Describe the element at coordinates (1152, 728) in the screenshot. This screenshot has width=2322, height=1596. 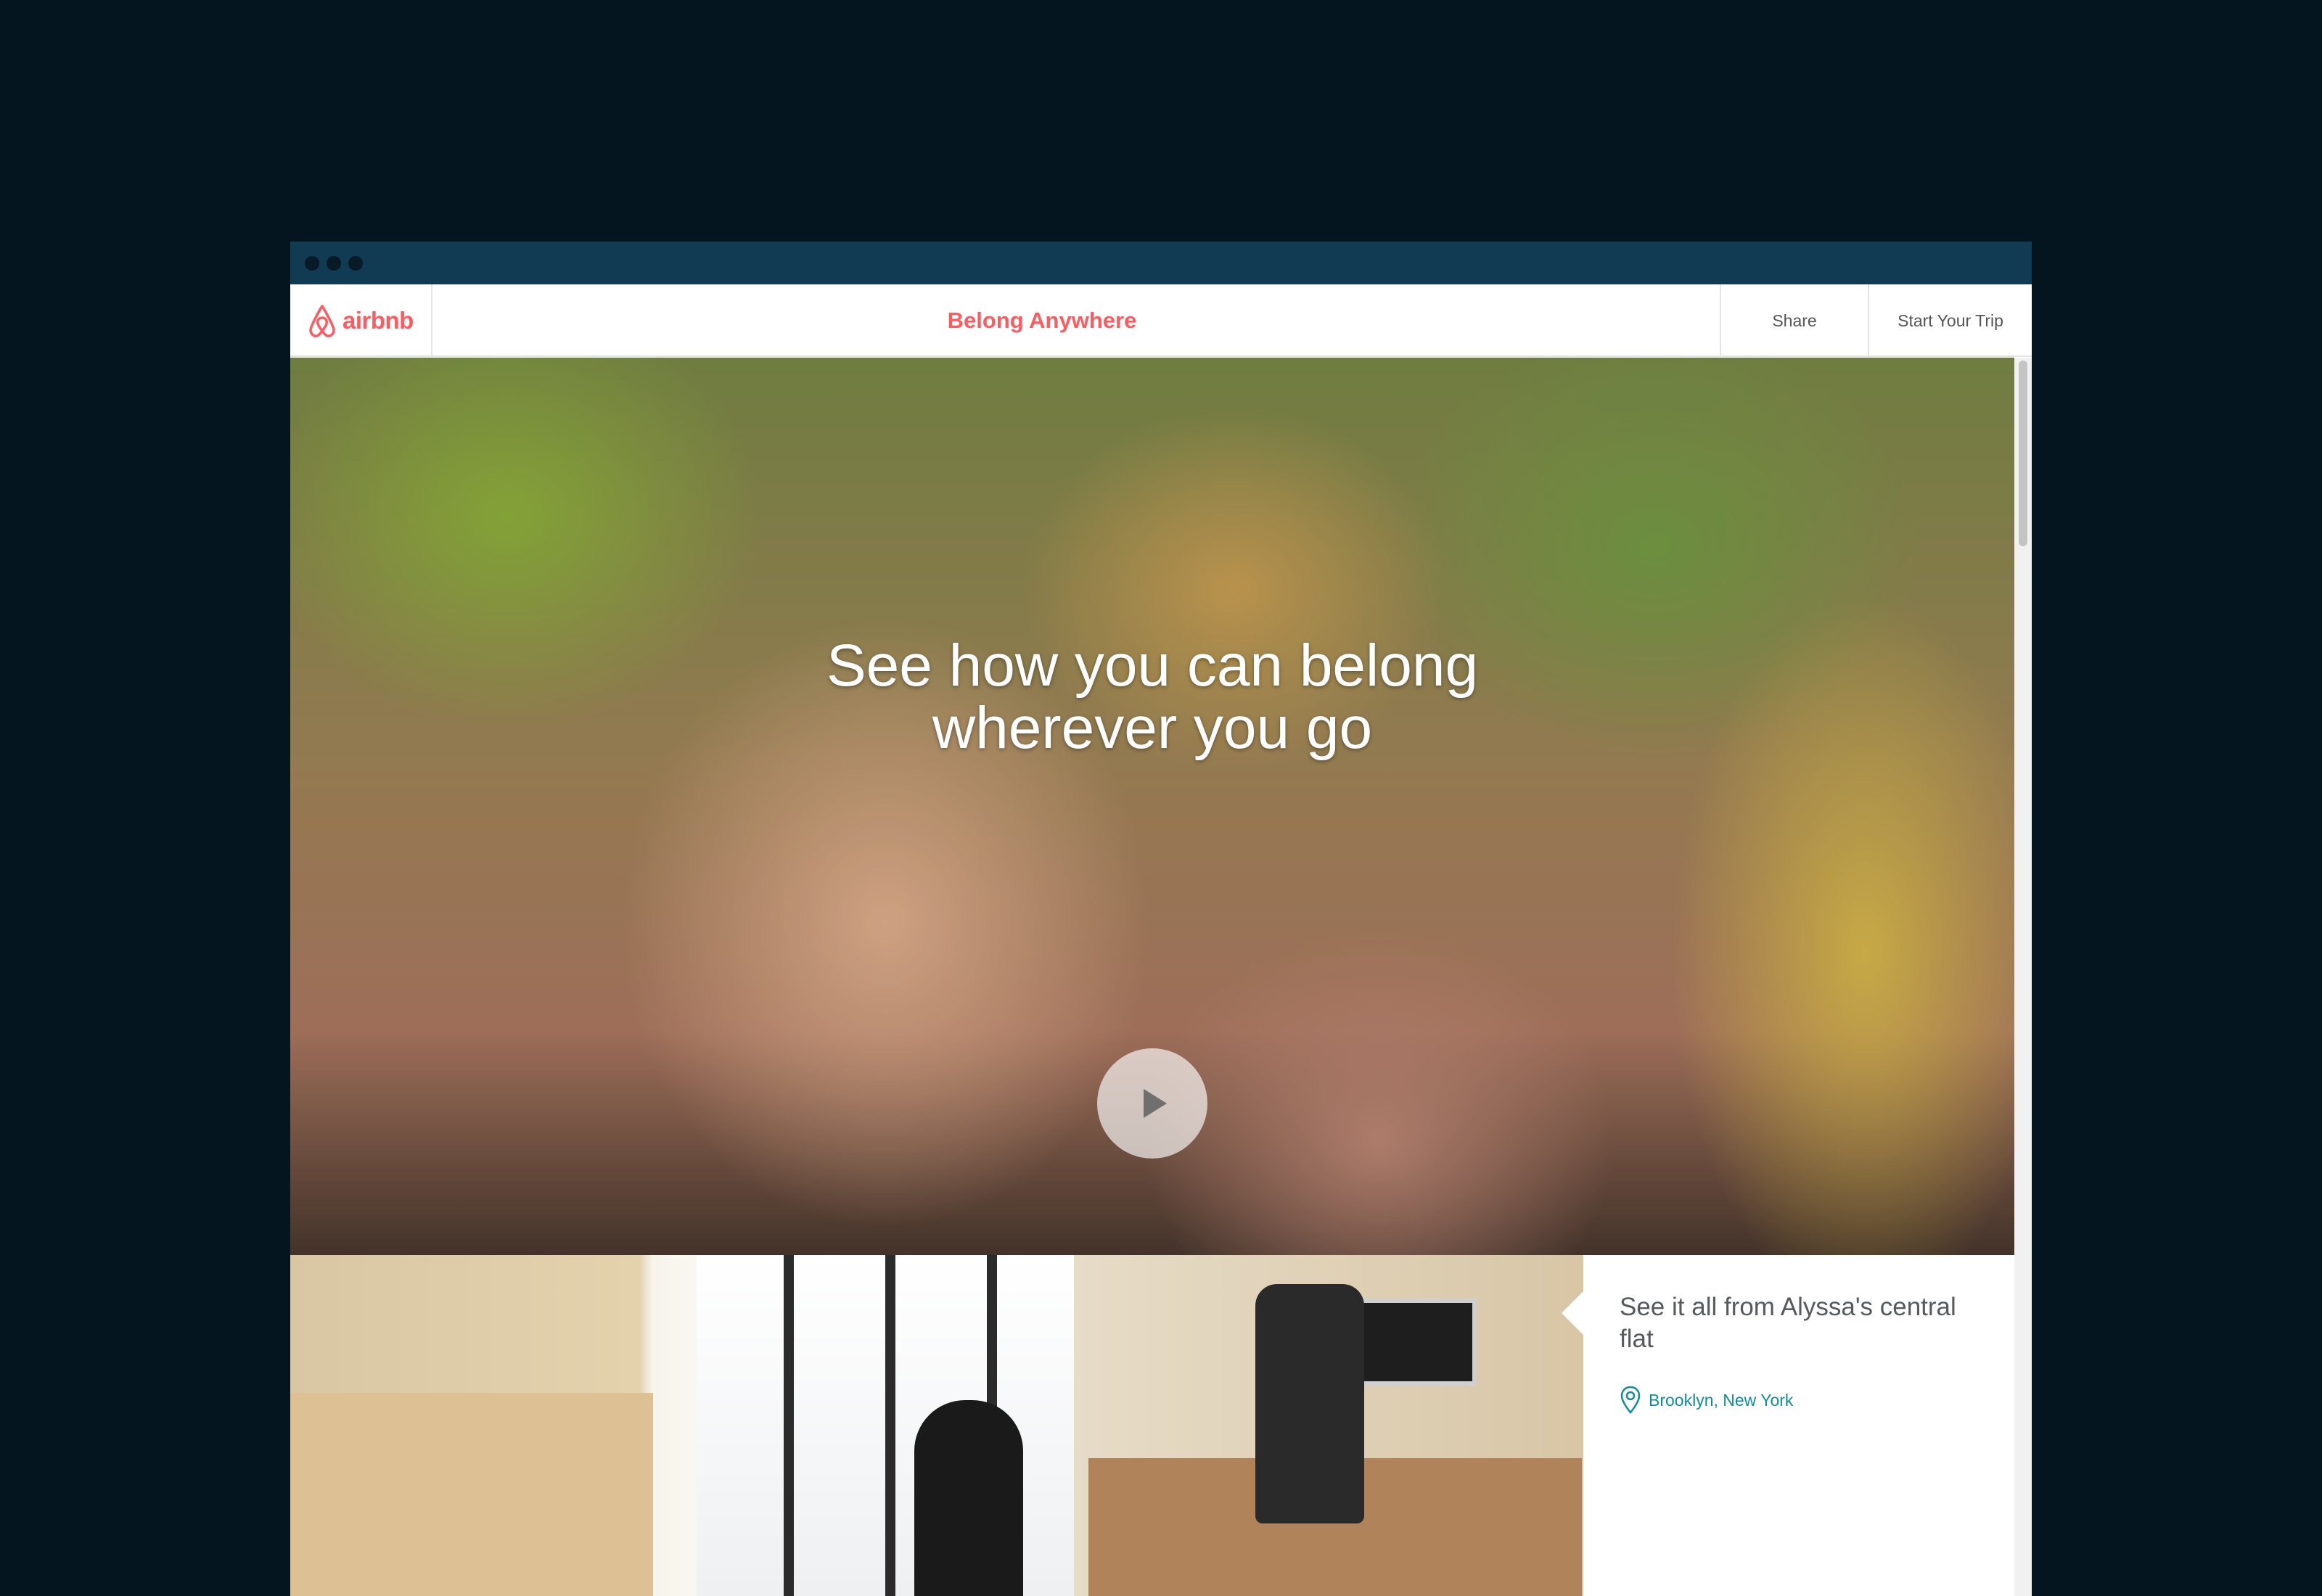
I see `hero-heading-line-2: wherever you go` at that location.